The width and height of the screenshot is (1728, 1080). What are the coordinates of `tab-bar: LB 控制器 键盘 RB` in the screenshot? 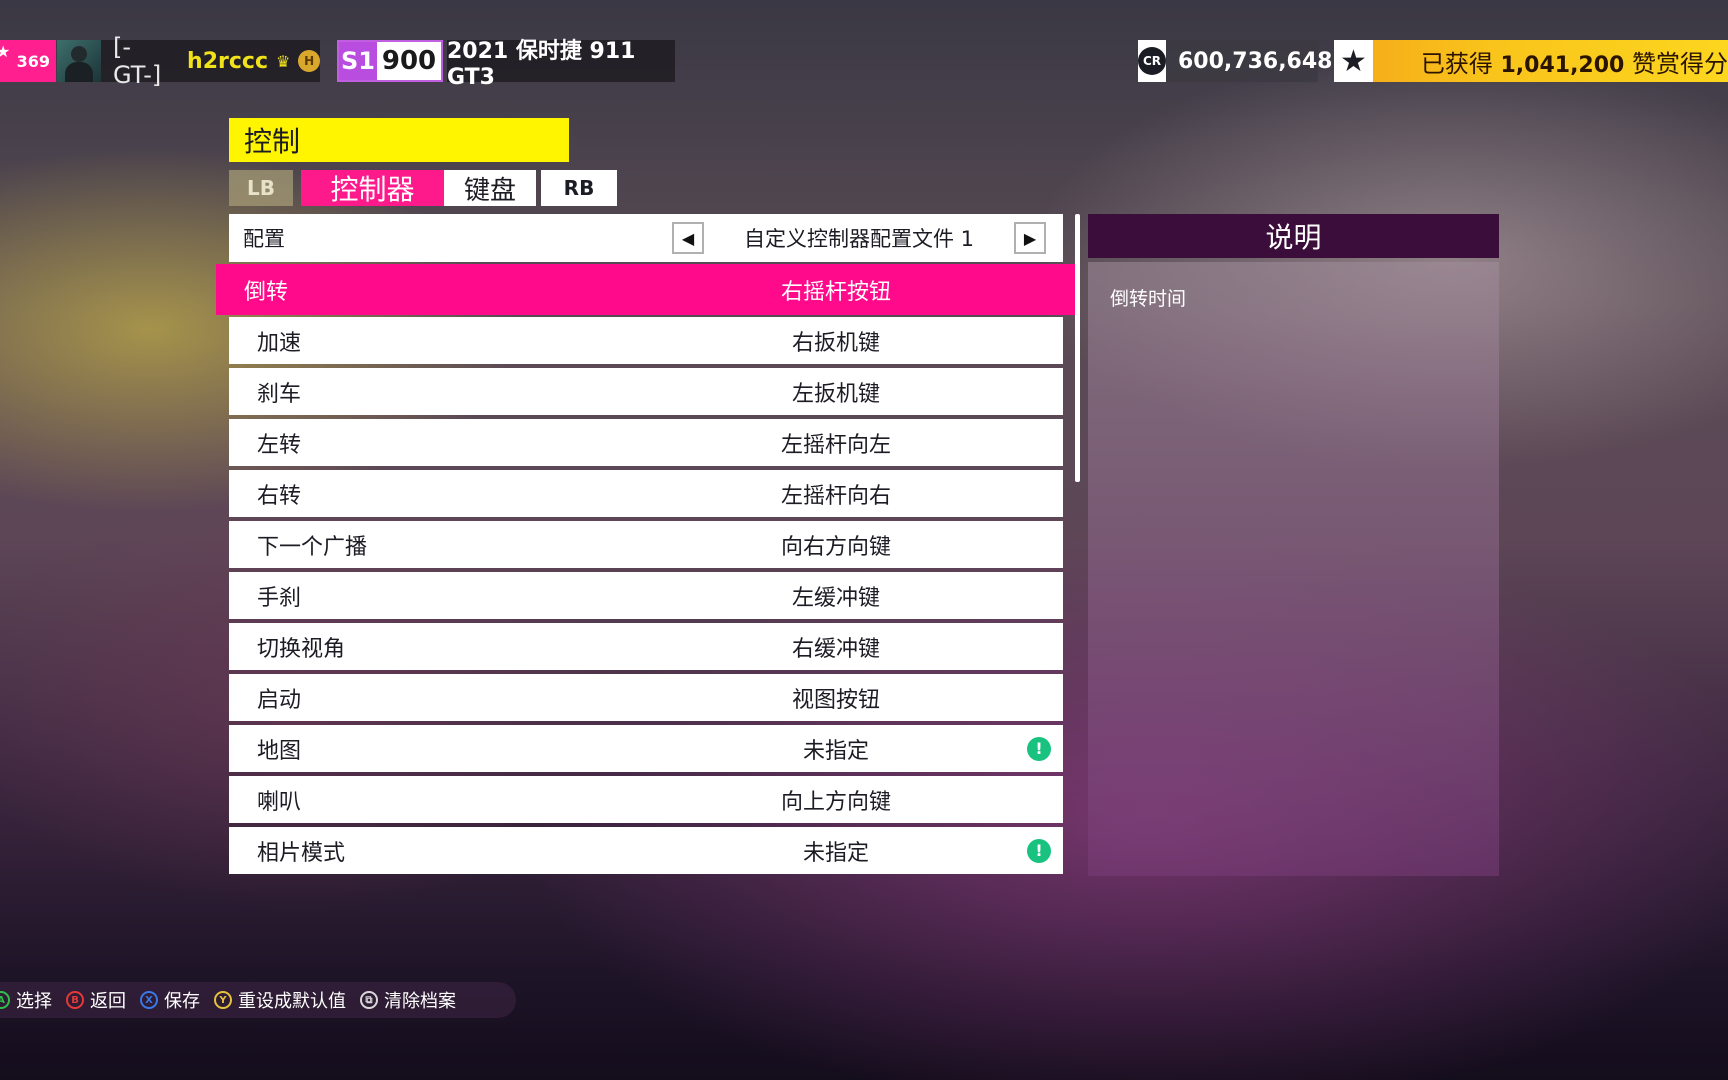 It's located at (423, 188).